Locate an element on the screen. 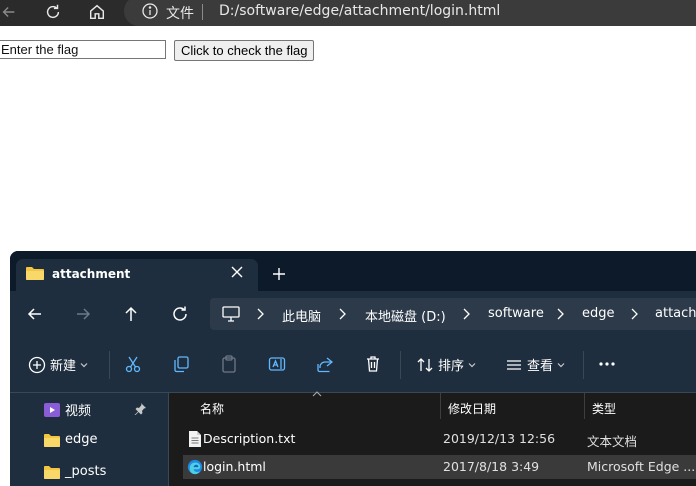 This screenshot has height=486, width=696. flag-input is located at coordinates (83, 49).